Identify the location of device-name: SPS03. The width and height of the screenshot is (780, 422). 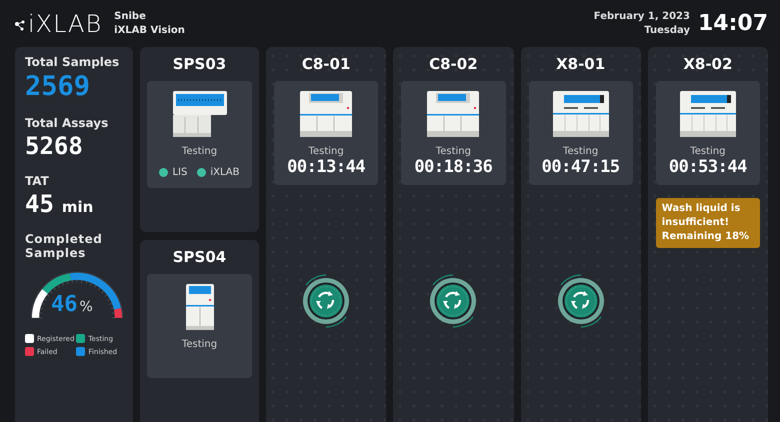
(199, 64).